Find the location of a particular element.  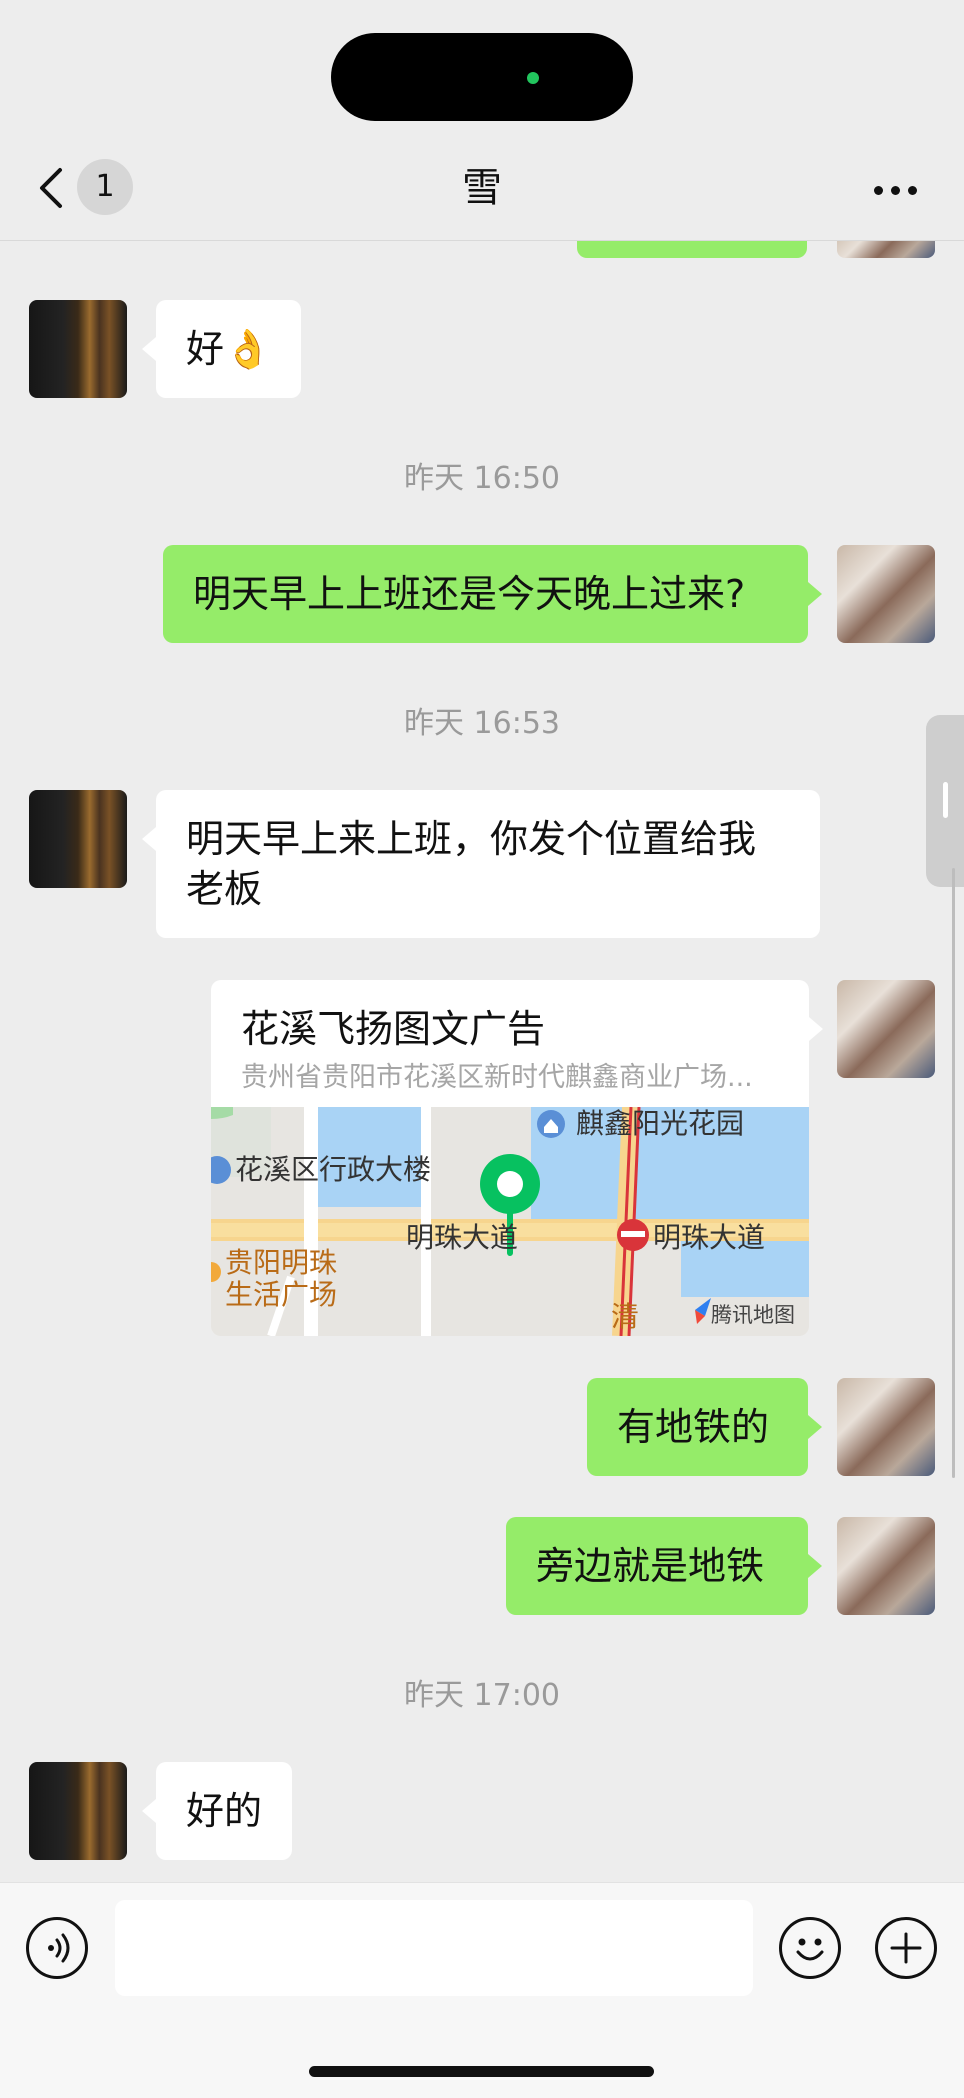

message-text: 有地铁的 is located at coordinates (693, 1427).